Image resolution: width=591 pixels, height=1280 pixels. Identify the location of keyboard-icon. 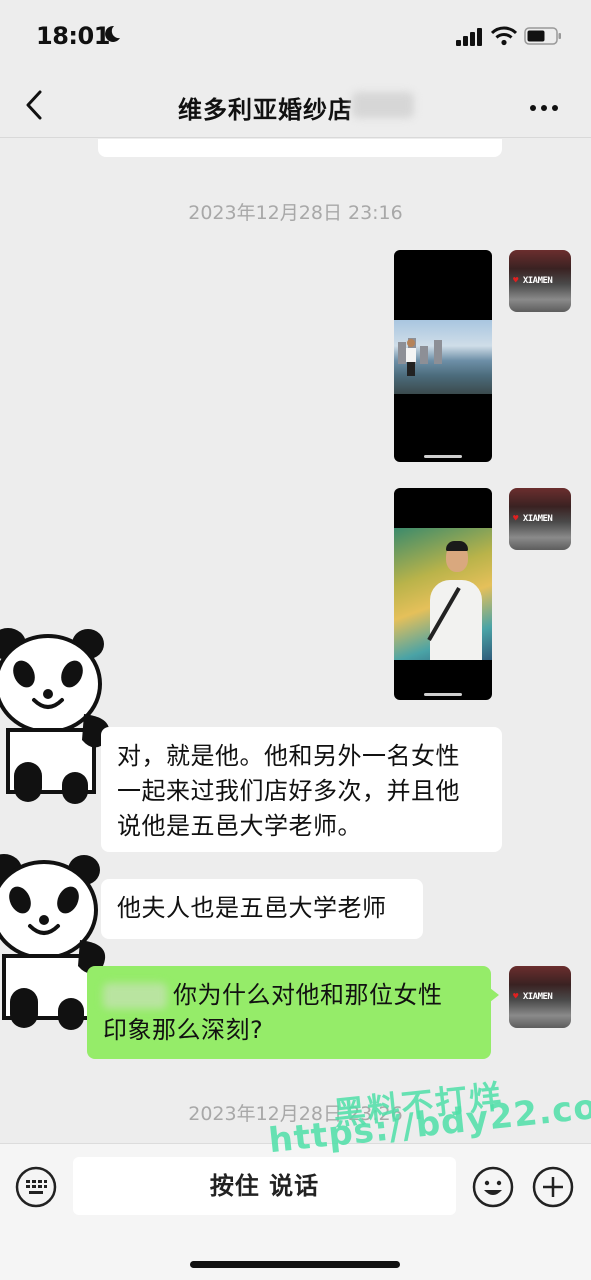
(36, 1187).